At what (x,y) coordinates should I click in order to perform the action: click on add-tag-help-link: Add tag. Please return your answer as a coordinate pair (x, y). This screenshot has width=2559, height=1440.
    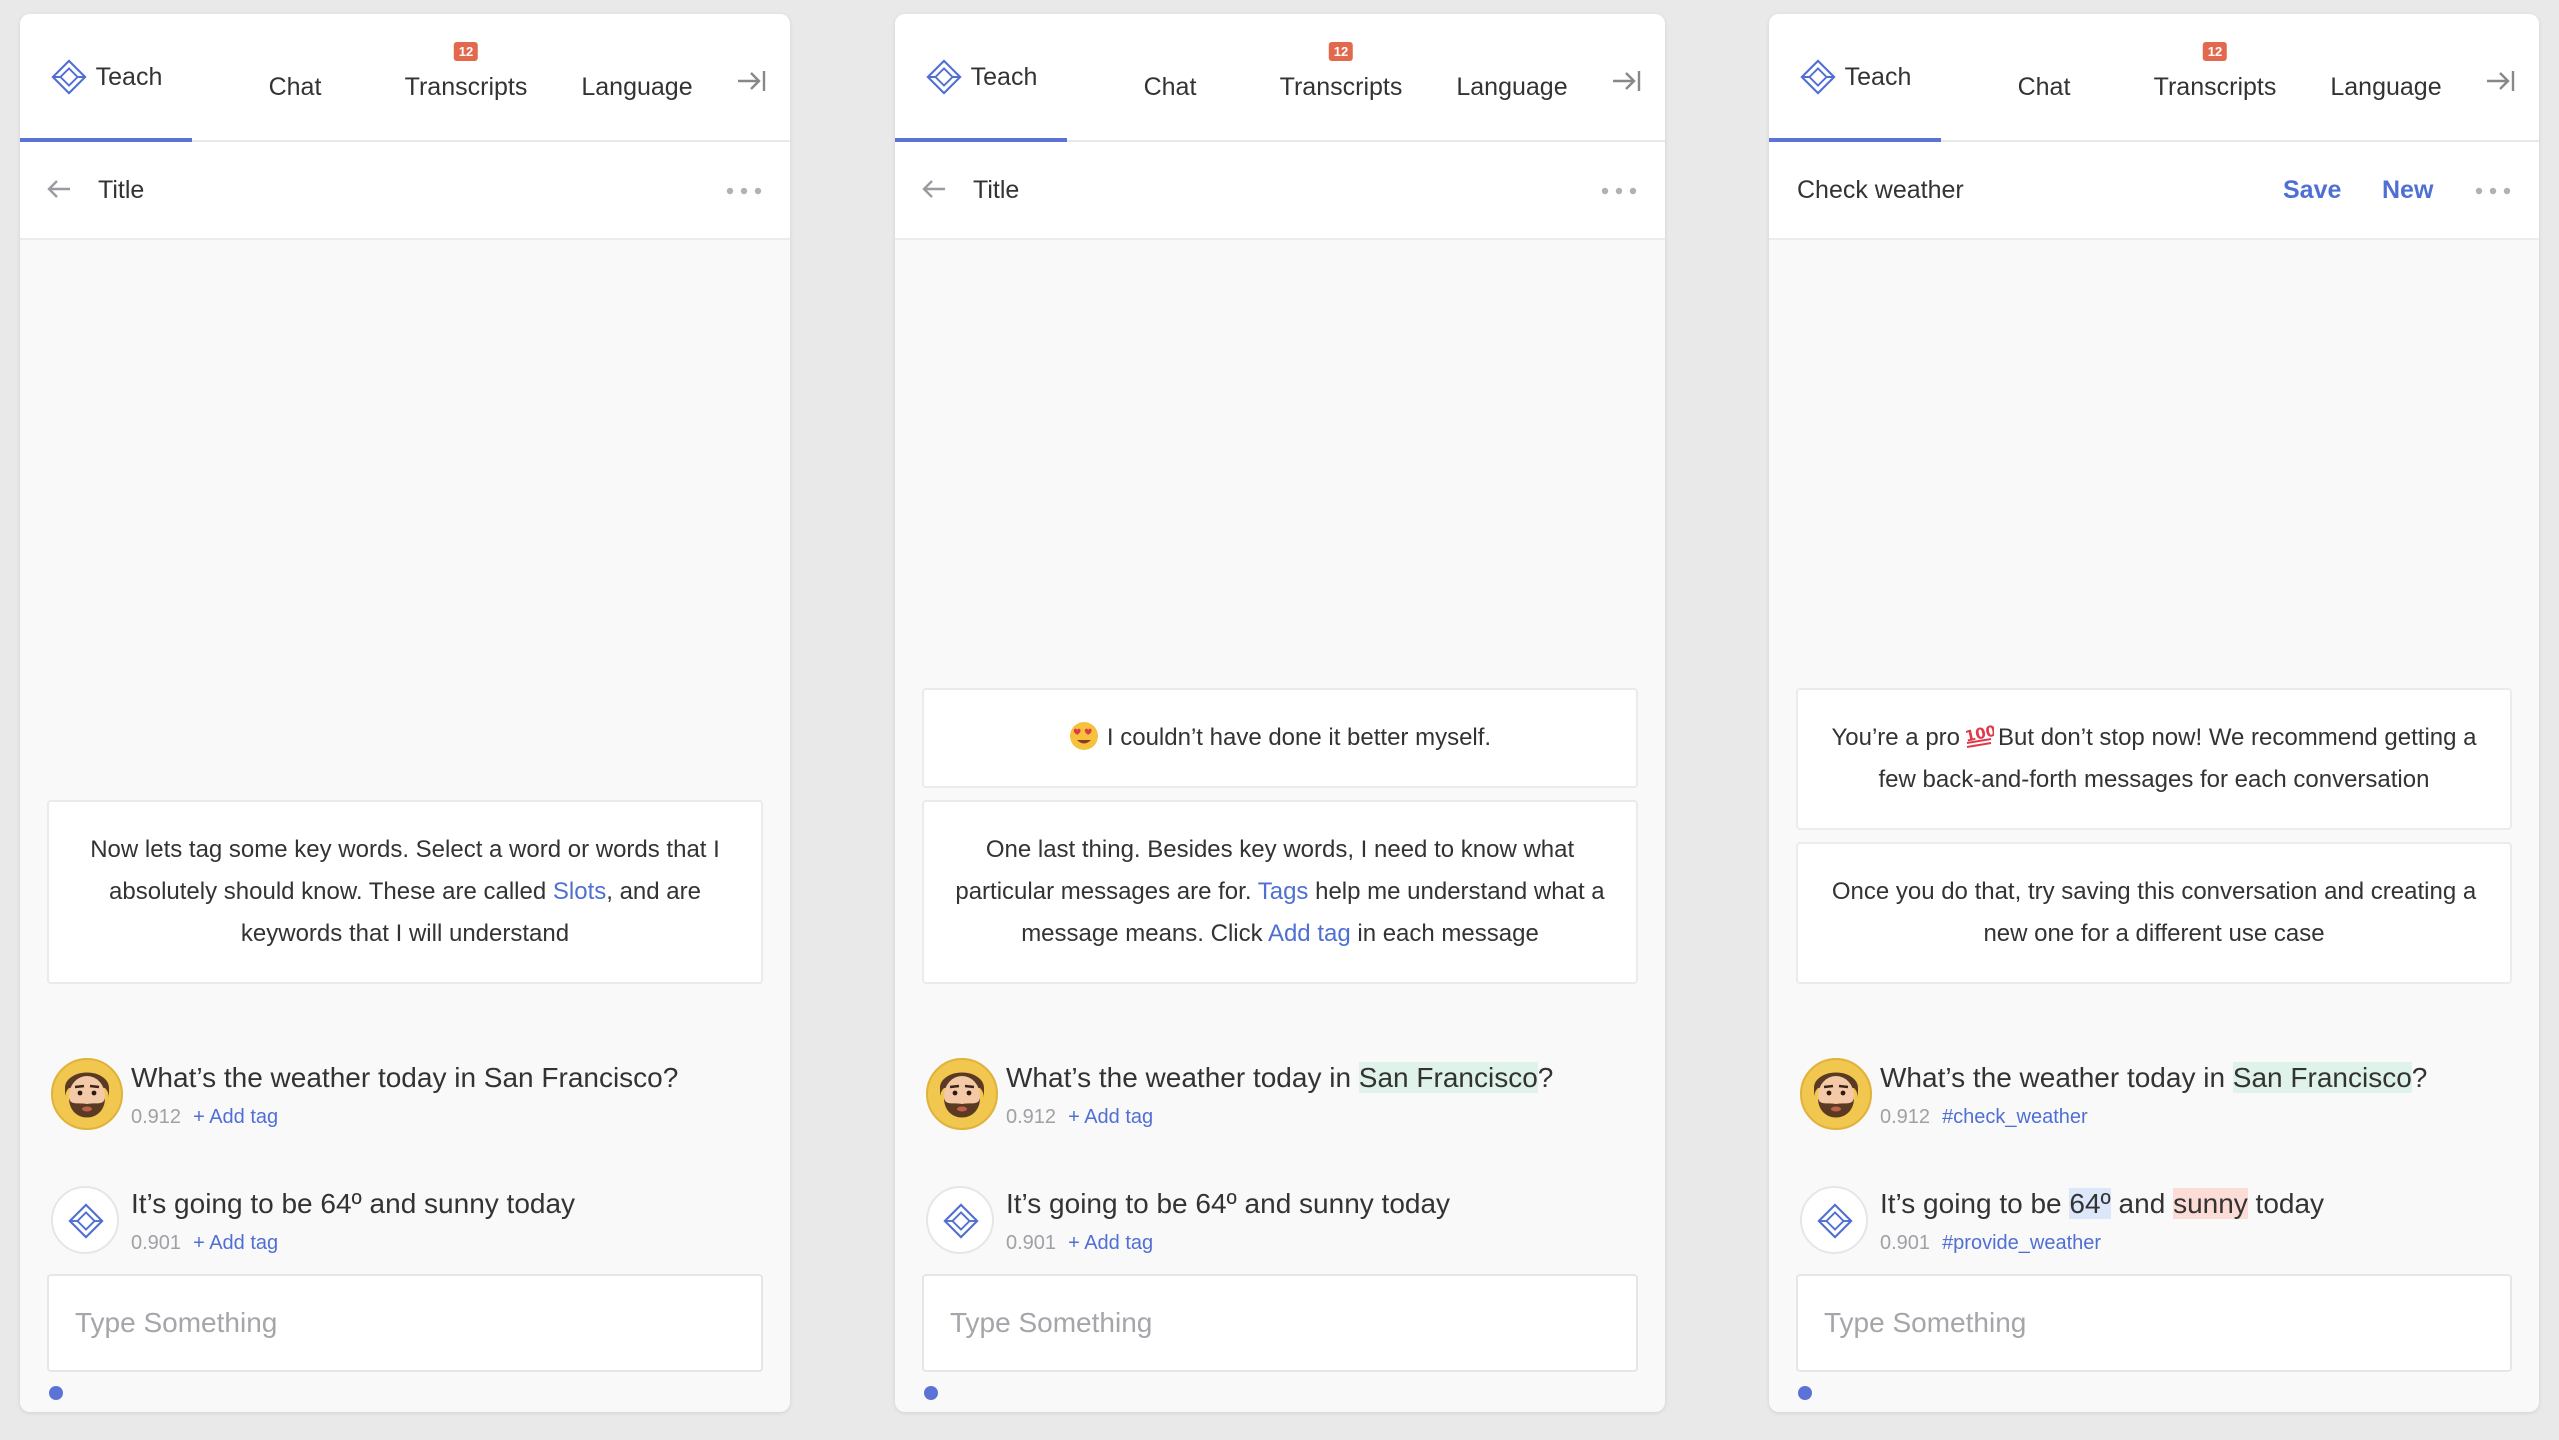
    Looking at the image, I should click on (1309, 933).